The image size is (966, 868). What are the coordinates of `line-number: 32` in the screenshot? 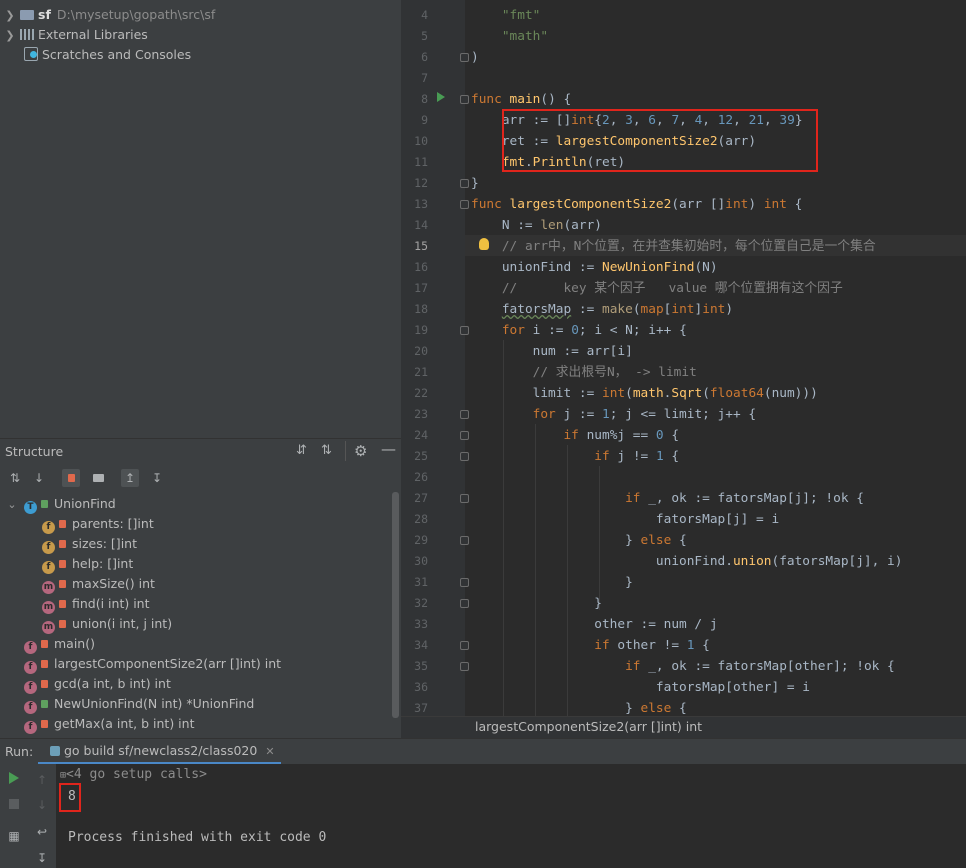 It's located at (421, 603).